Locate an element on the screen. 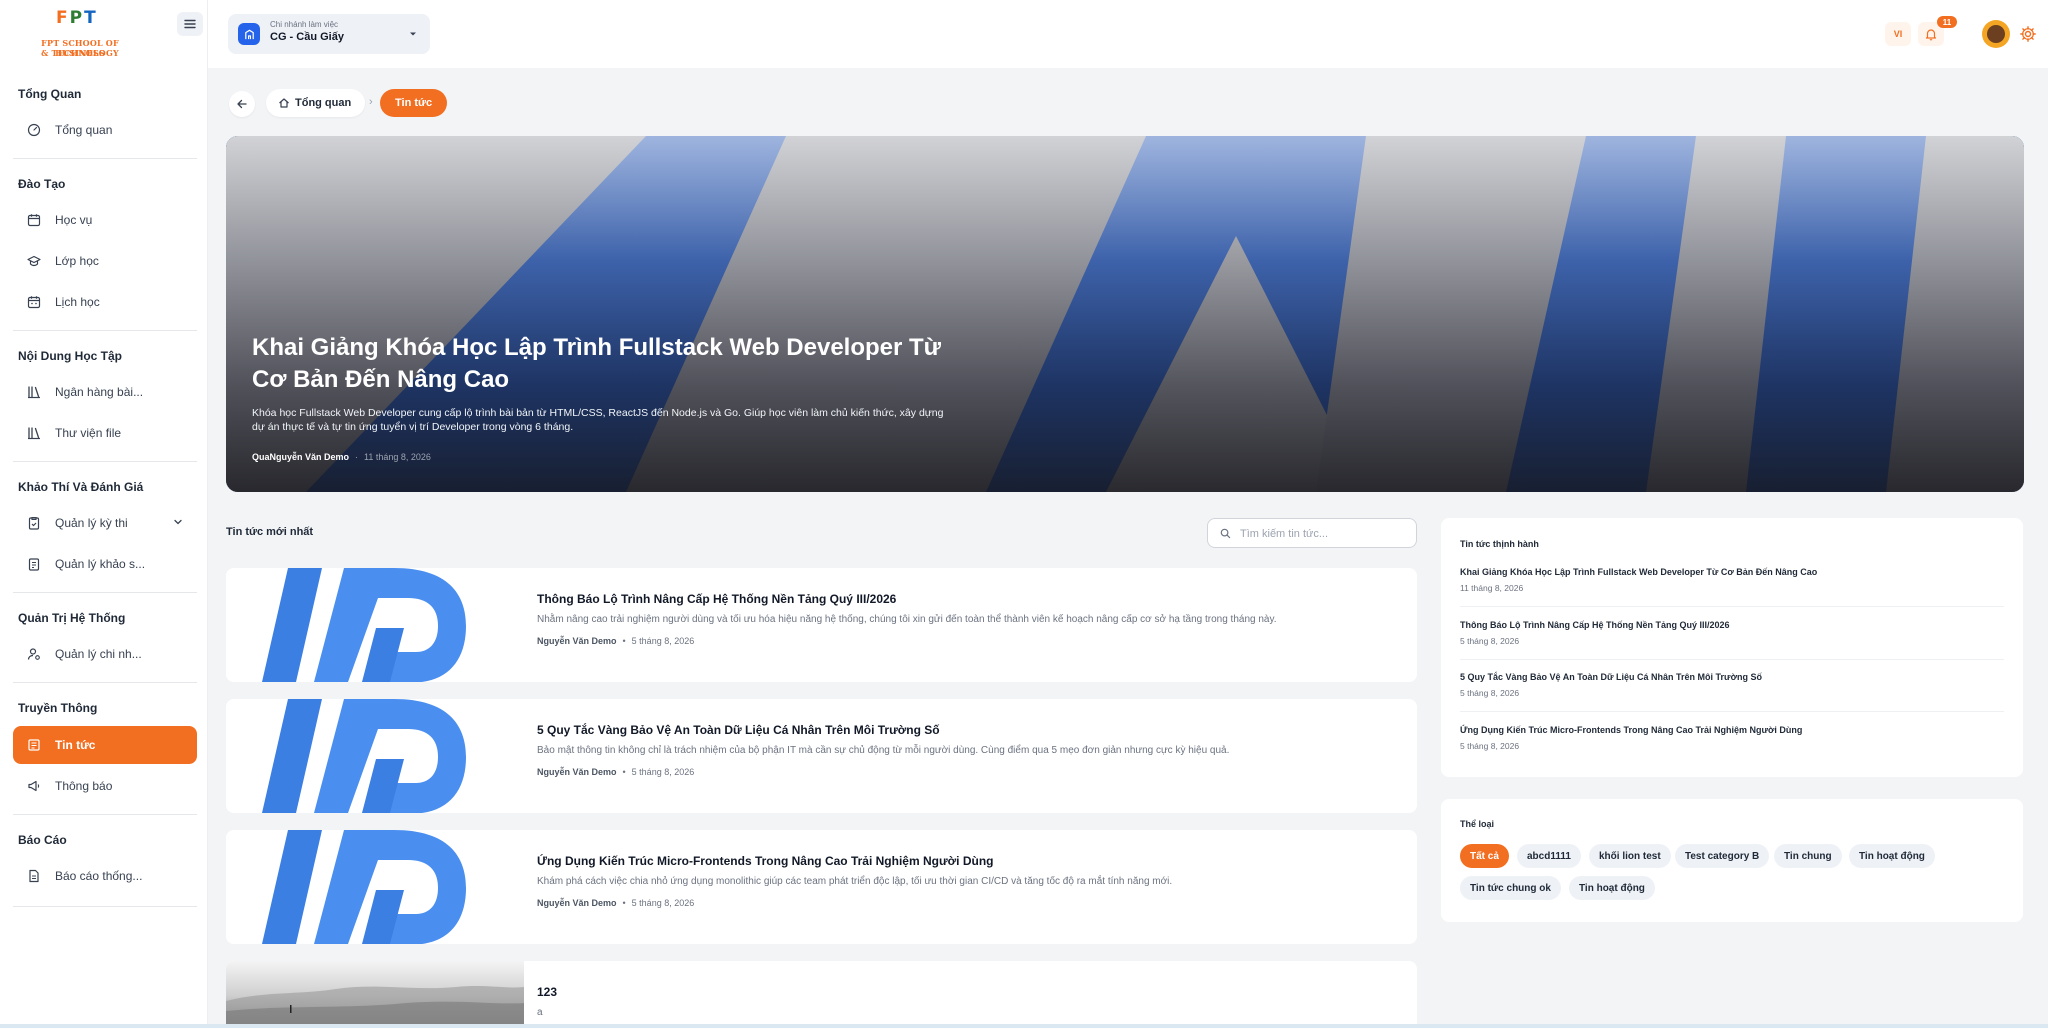 The height and width of the screenshot is (1028, 2048). top-header: Chi nhánh làm việc CG - Cầu Giấy VI 11 is located at coordinates (1128, 34).